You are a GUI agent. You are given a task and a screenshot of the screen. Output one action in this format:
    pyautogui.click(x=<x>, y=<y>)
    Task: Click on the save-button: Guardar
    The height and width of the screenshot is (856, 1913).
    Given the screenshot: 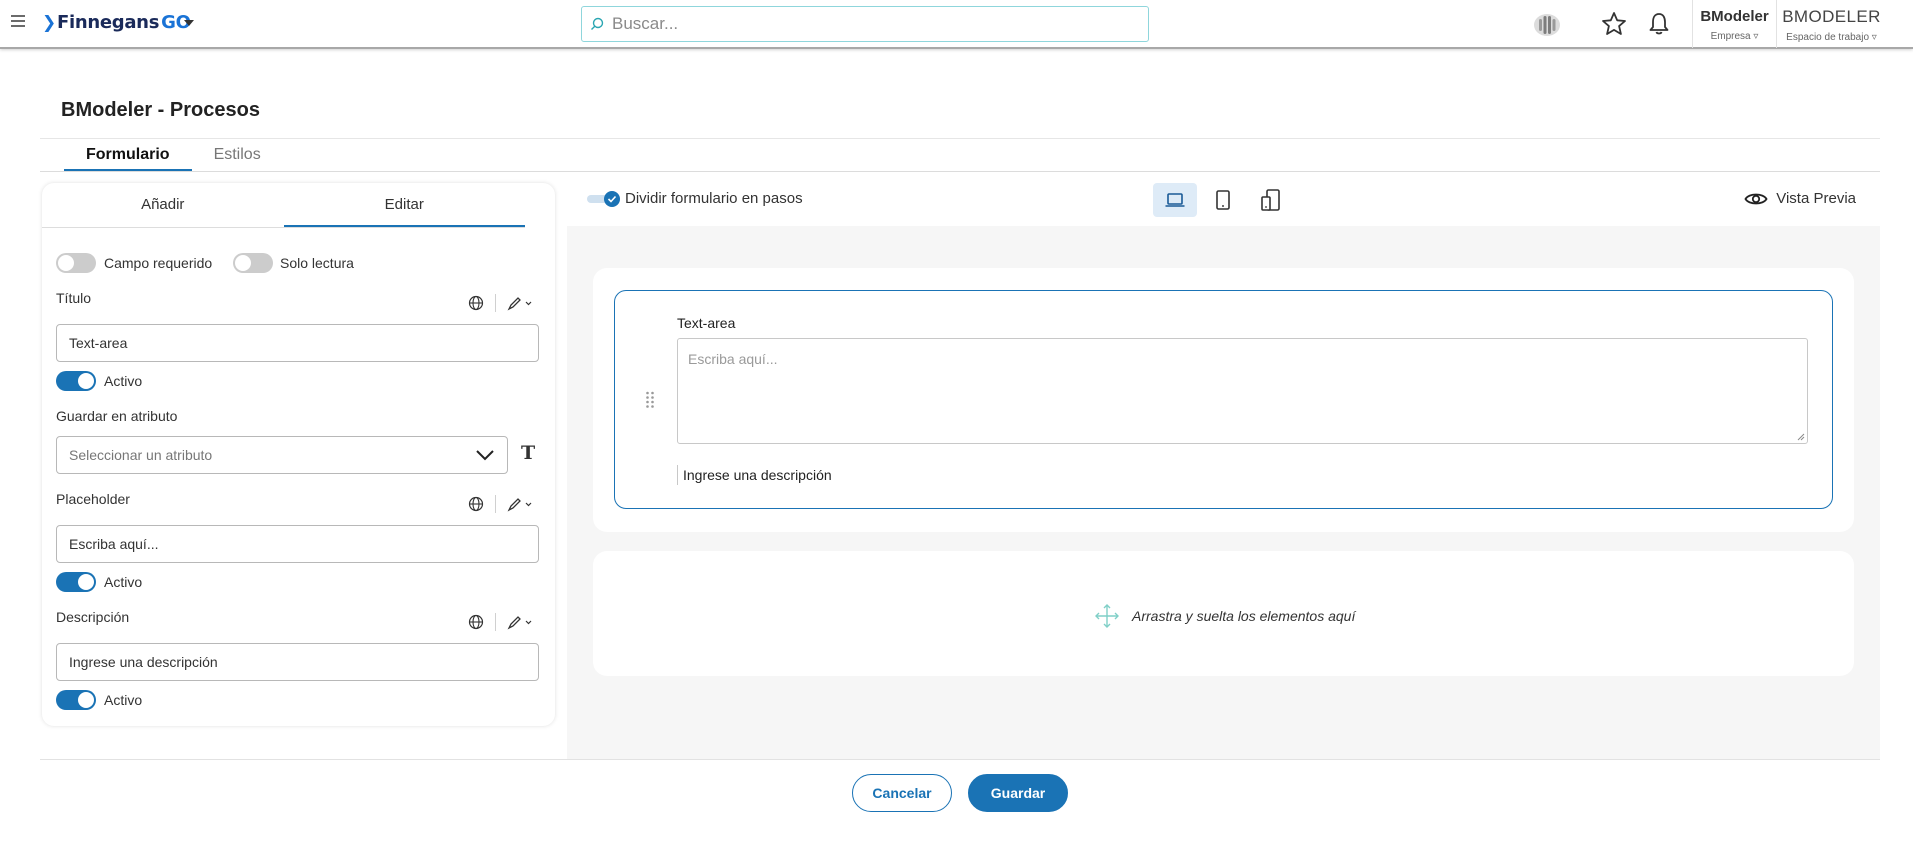 What is the action you would take?
    pyautogui.click(x=1018, y=793)
    